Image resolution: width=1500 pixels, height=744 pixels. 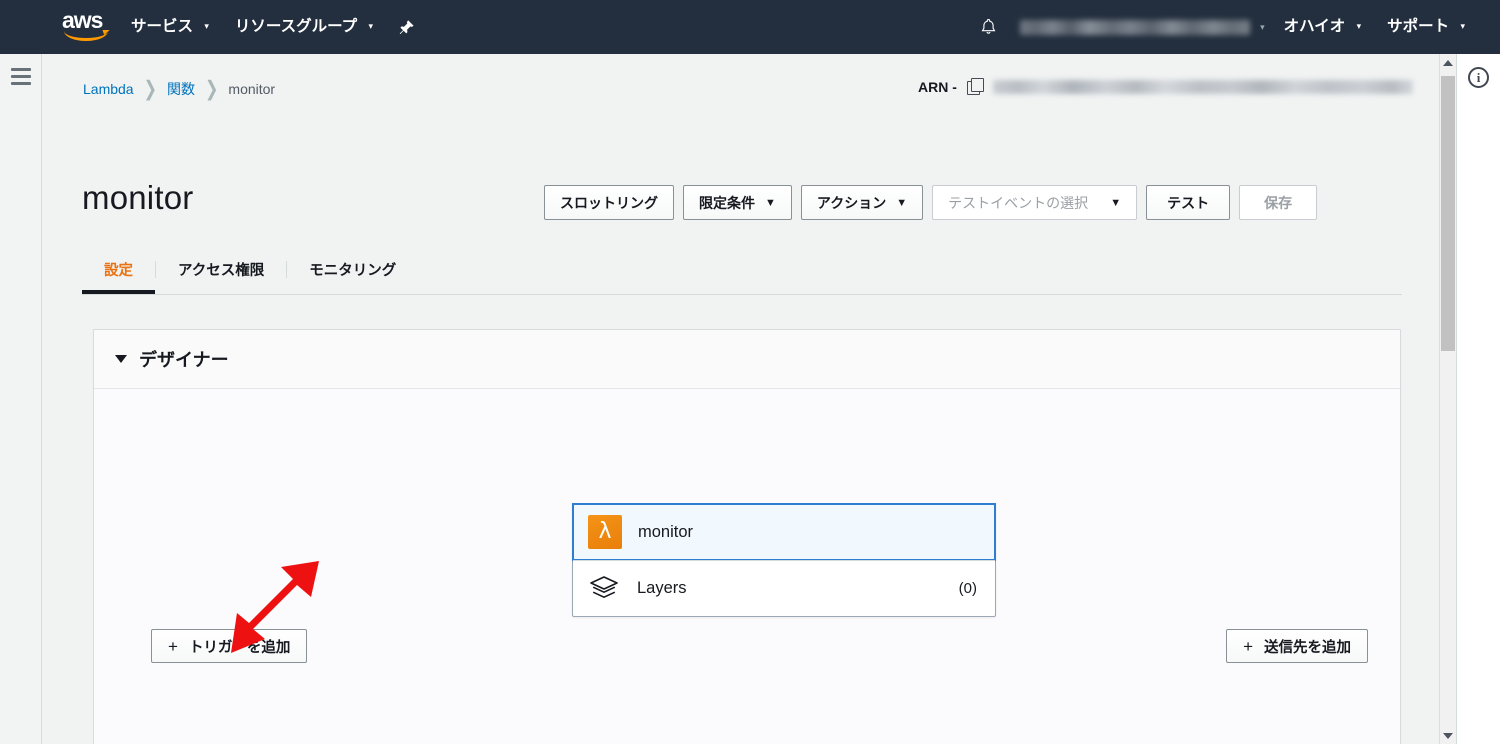 I want to click on info-icon: i, so click(x=1478, y=77).